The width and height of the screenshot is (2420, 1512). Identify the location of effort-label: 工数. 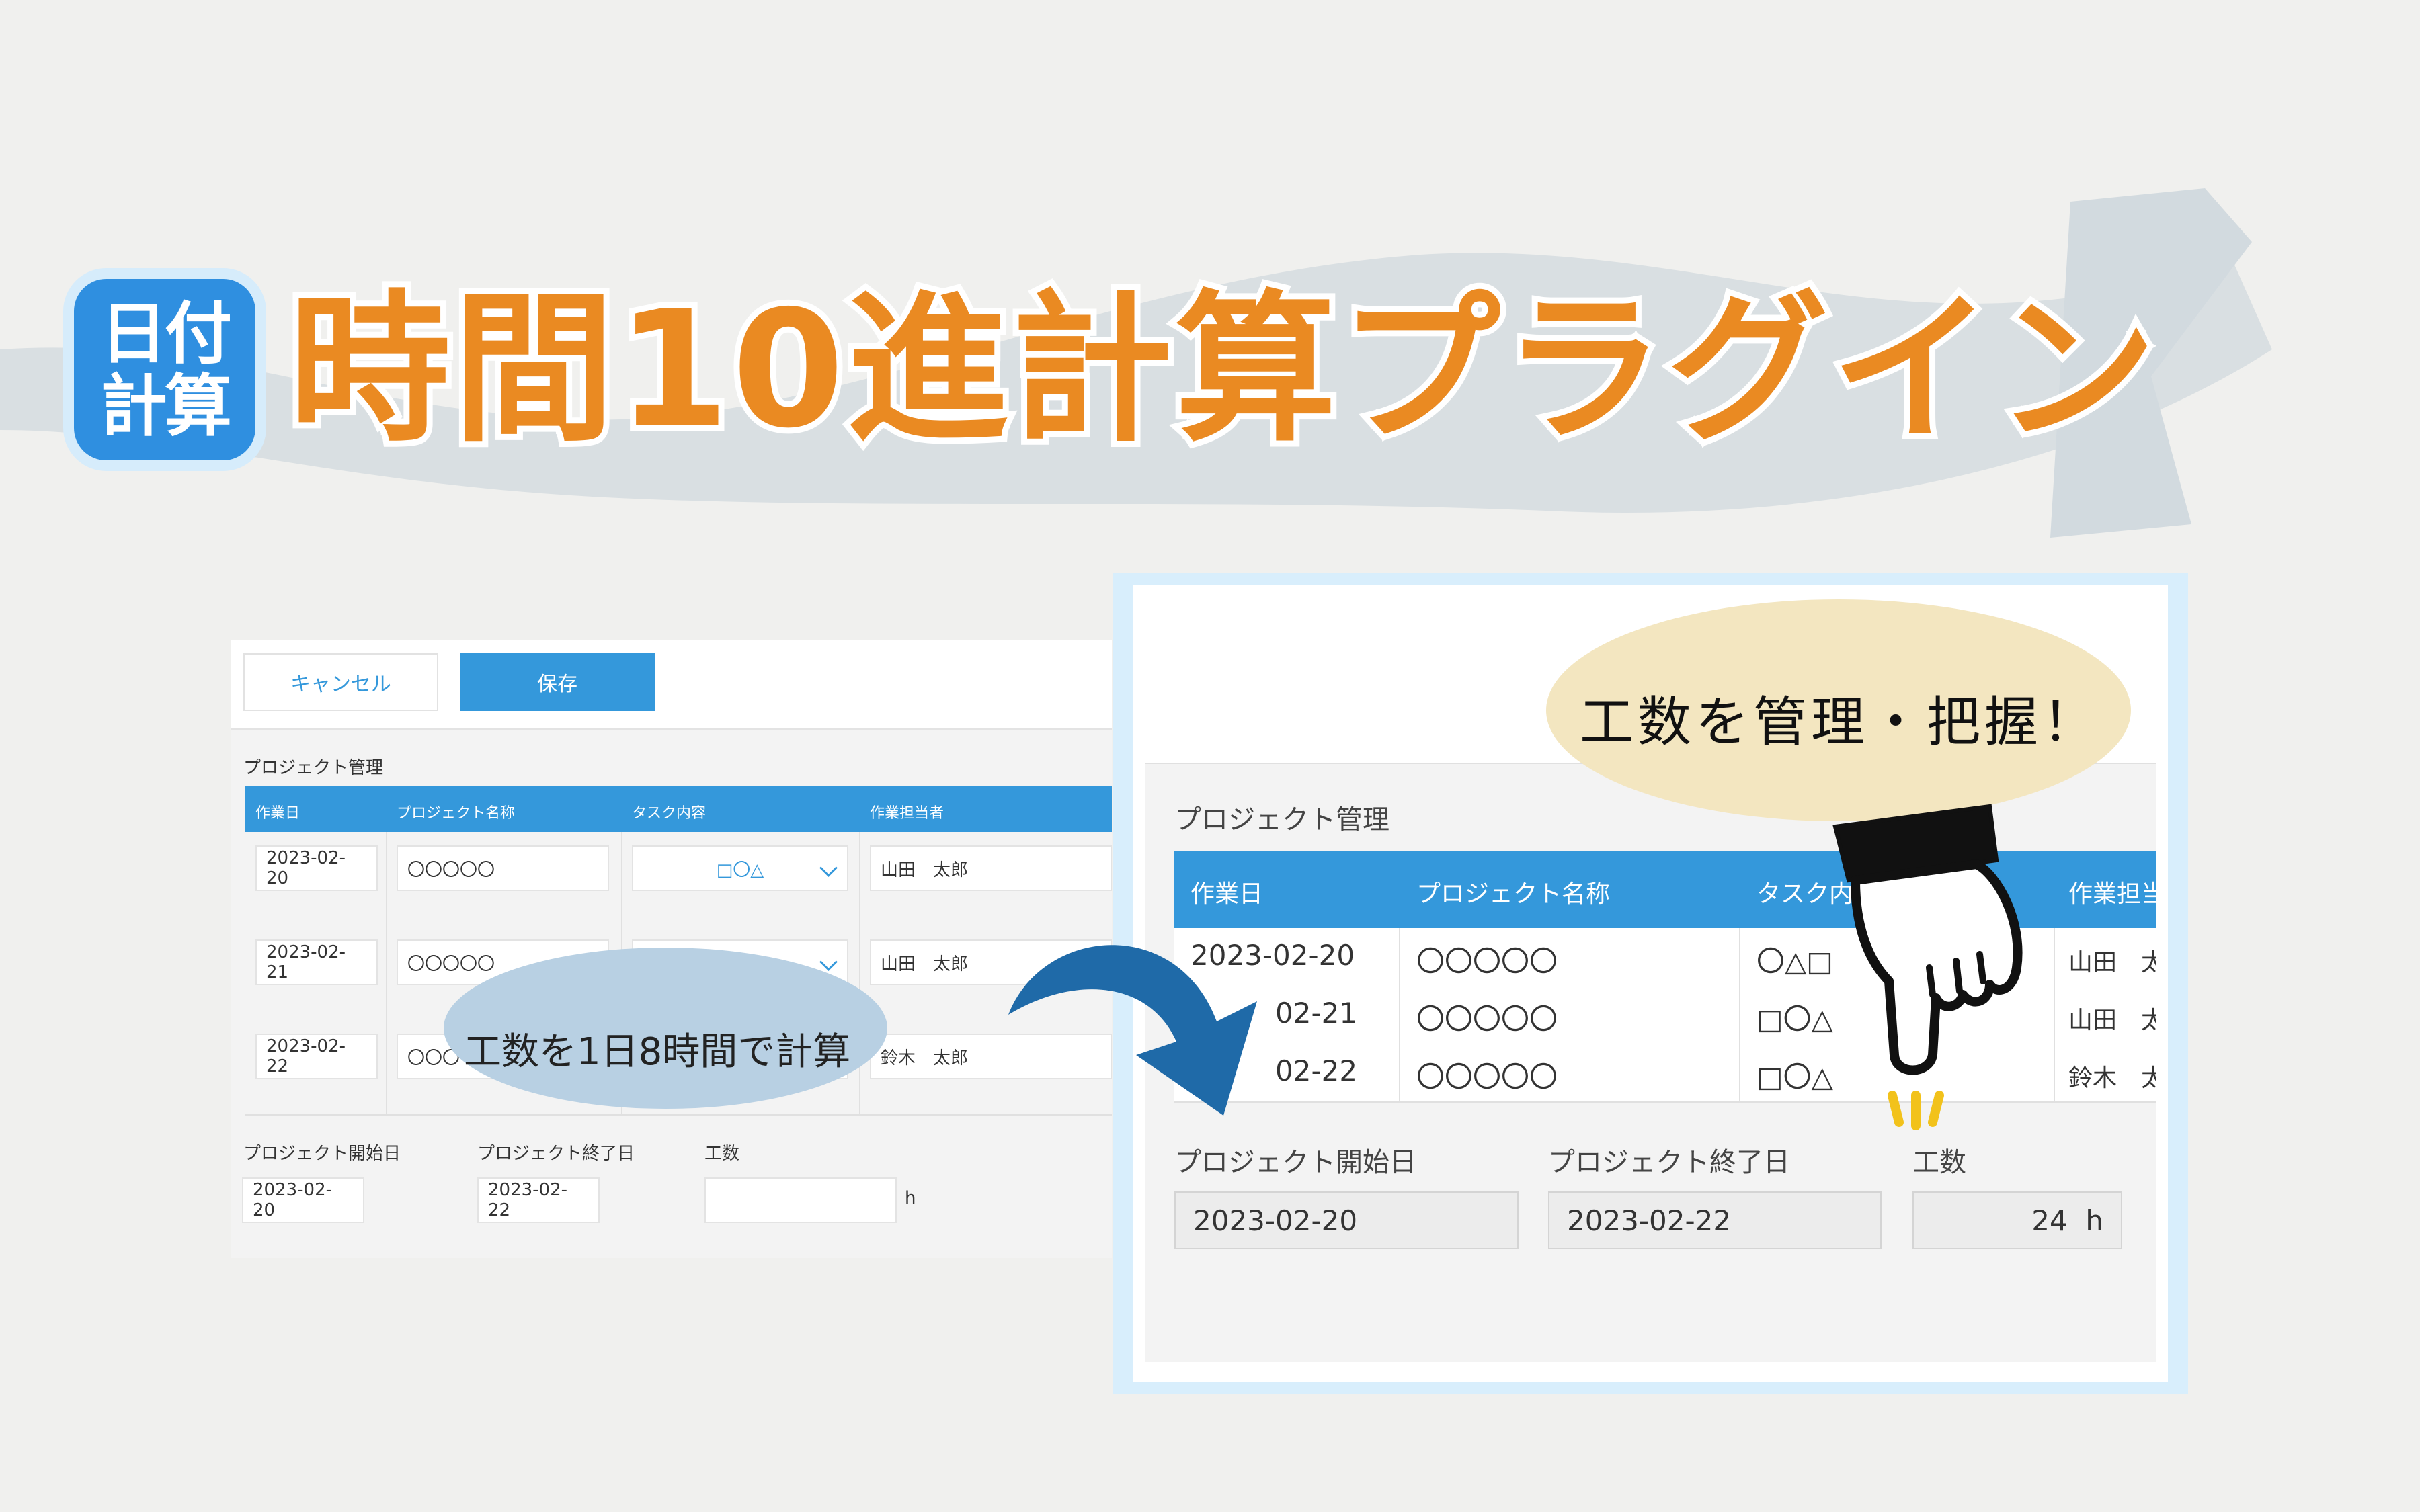
(722, 1154).